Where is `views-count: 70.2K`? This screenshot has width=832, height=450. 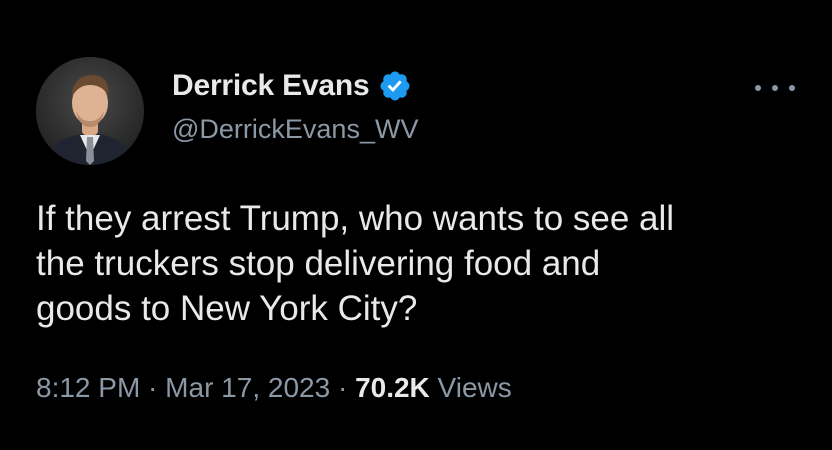 views-count: 70.2K is located at coordinates (392, 387).